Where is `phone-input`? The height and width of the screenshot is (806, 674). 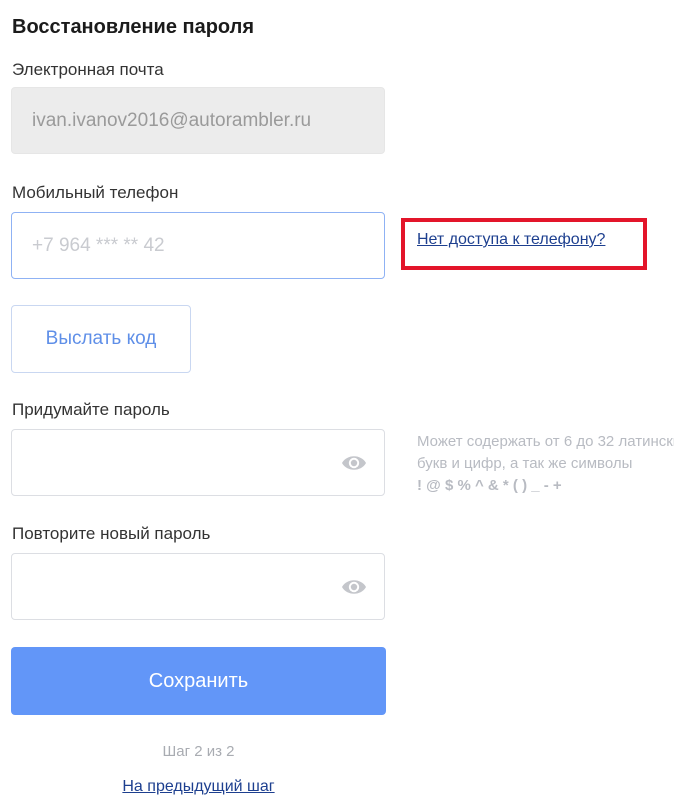 phone-input is located at coordinates (198, 245).